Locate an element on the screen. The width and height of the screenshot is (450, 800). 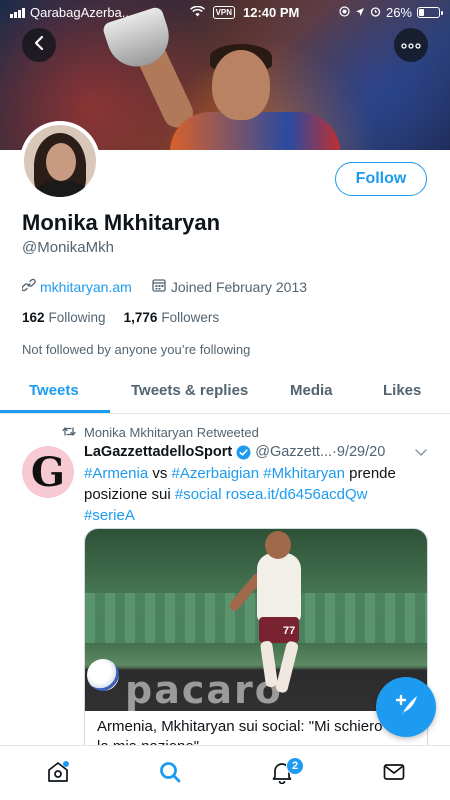
follow-button: Follow is located at coordinates (381, 179).